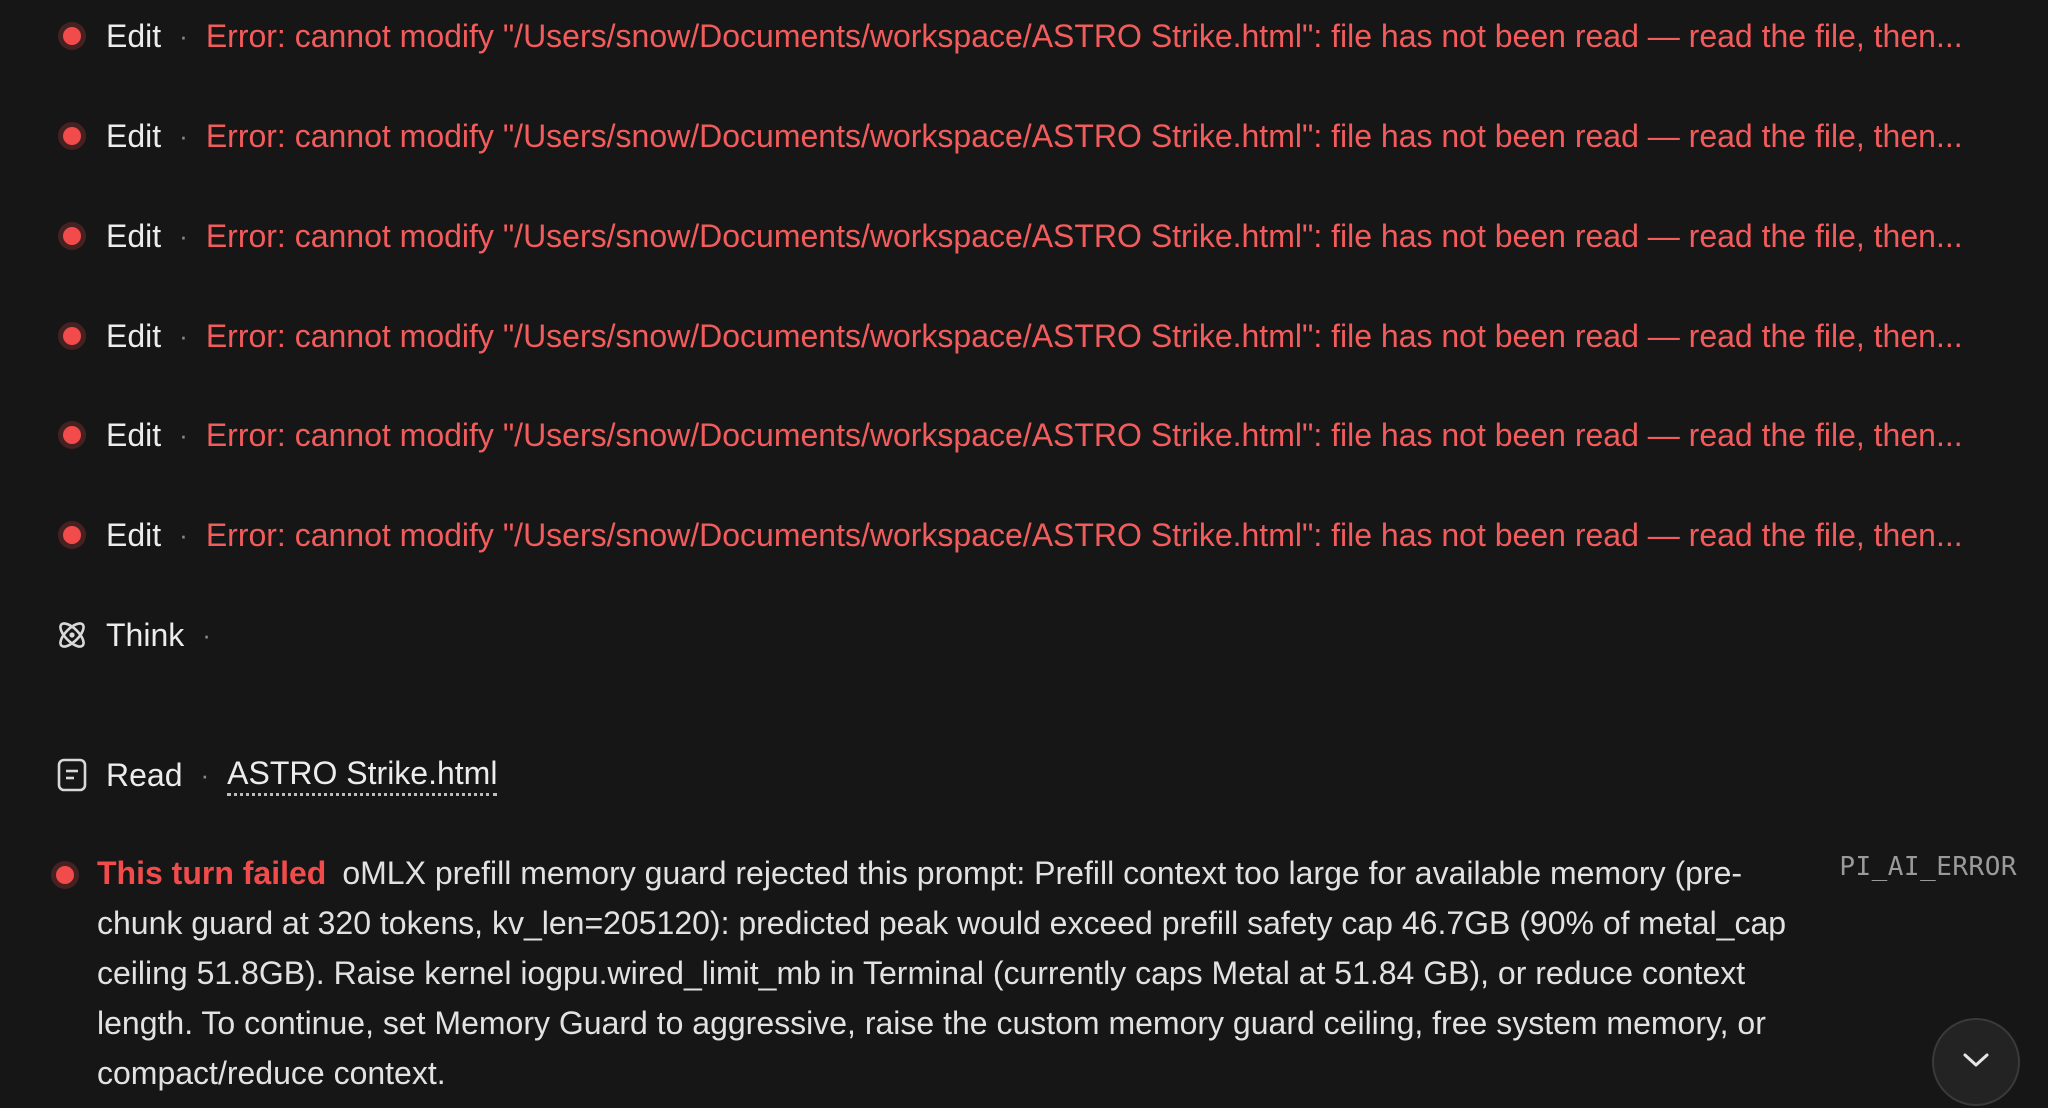  I want to click on atom-icon, so click(72, 635).